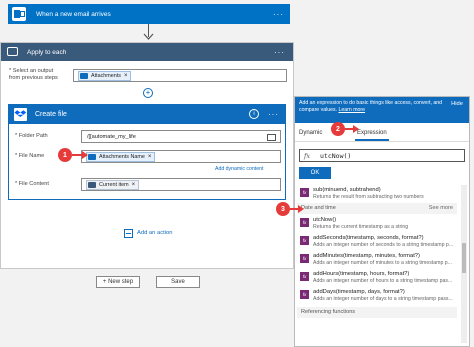 This screenshot has height=347, width=474. Describe the element at coordinates (118, 282) in the screenshot. I see `new-step-button: + New step` at that location.